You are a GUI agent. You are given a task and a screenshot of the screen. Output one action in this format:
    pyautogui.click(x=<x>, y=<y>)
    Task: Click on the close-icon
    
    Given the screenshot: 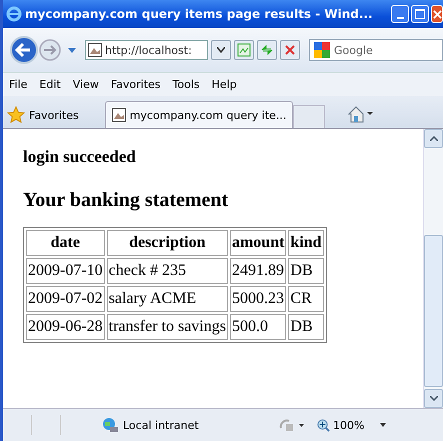 What is the action you would take?
    pyautogui.click(x=290, y=50)
    